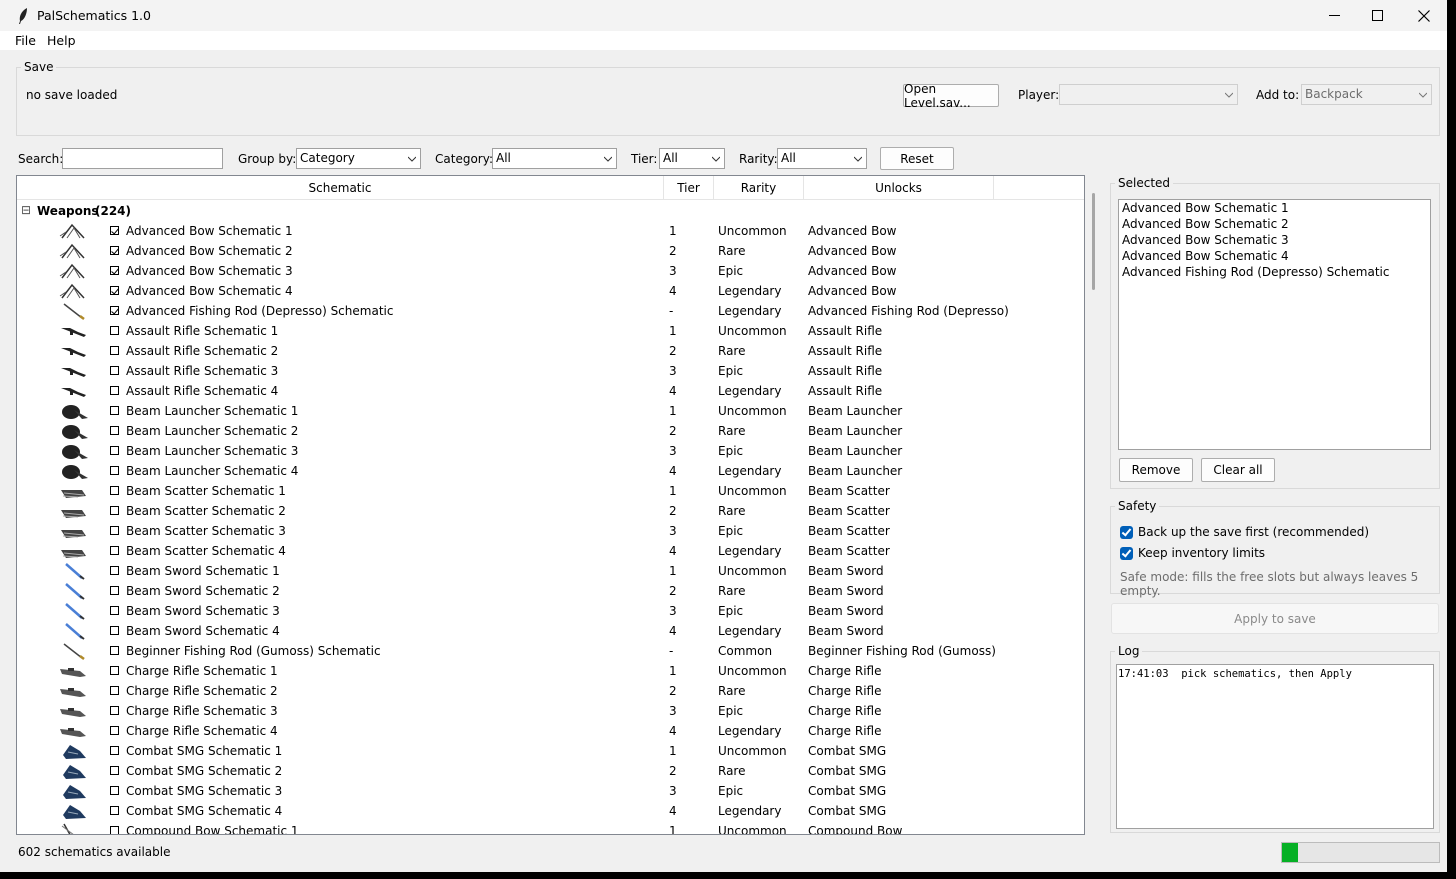  I want to click on table-row: Combat SMG Schematic 3 3 Epic Combat SMG, so click(550, 791).